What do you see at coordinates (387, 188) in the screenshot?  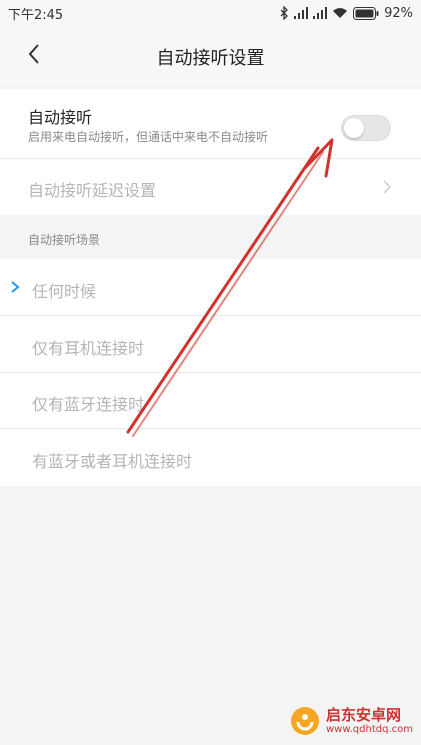 I see `chevron-right-icon` at bounding box center [387, 188].